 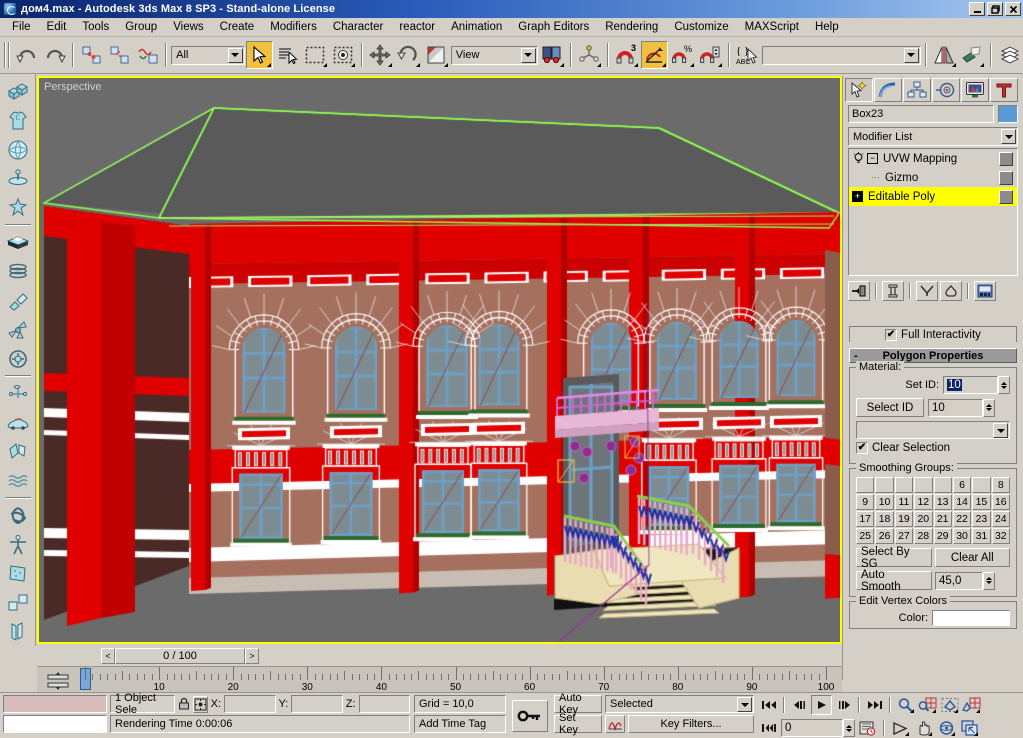 I want to click on smoothing-group-cell-23: 23, so click(x=981, y=519).